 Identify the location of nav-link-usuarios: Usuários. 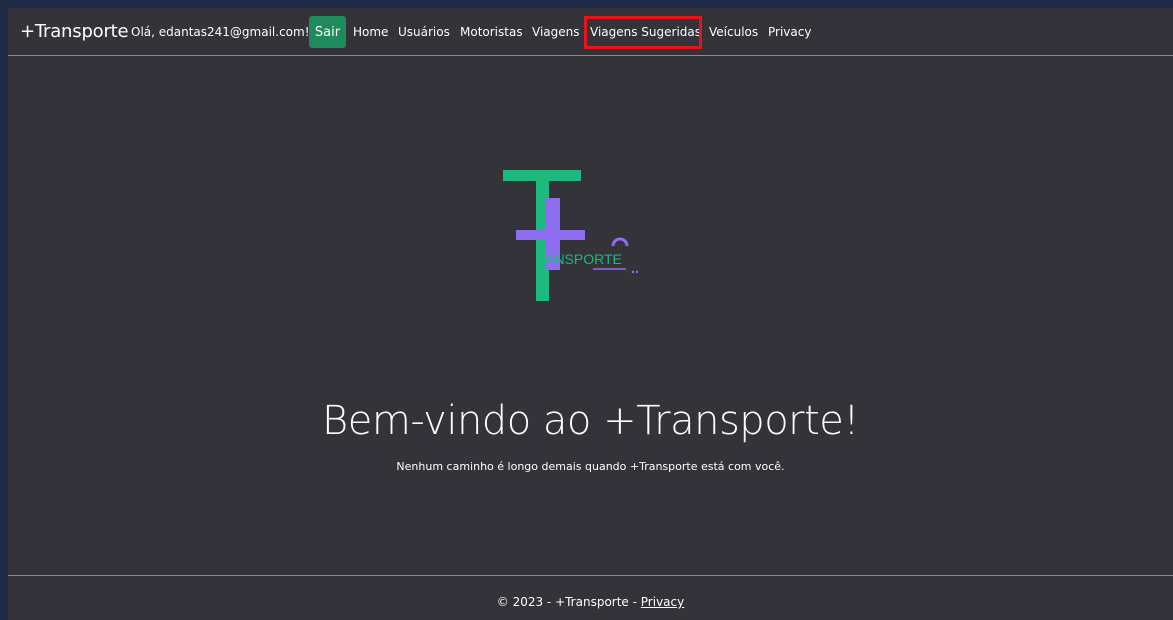
(424, 32).